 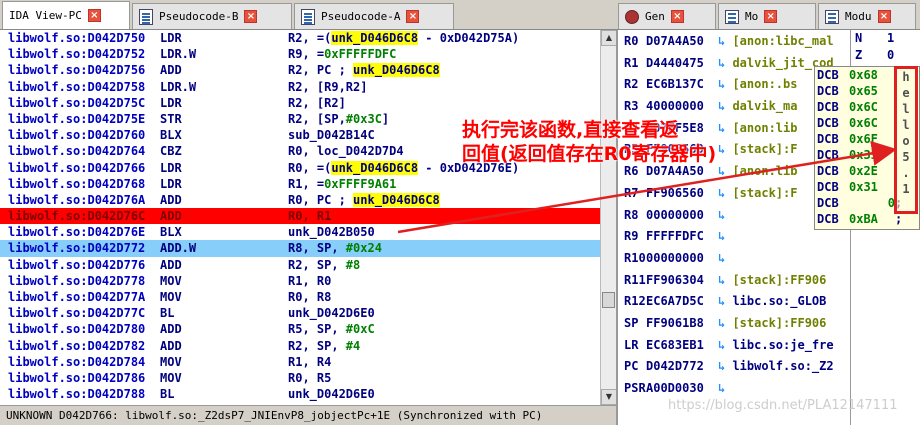 What do you see at coordinates (682, 41) in the screenshot?
I see `register-value: D07A4A50` at bounding box center [682, 41].